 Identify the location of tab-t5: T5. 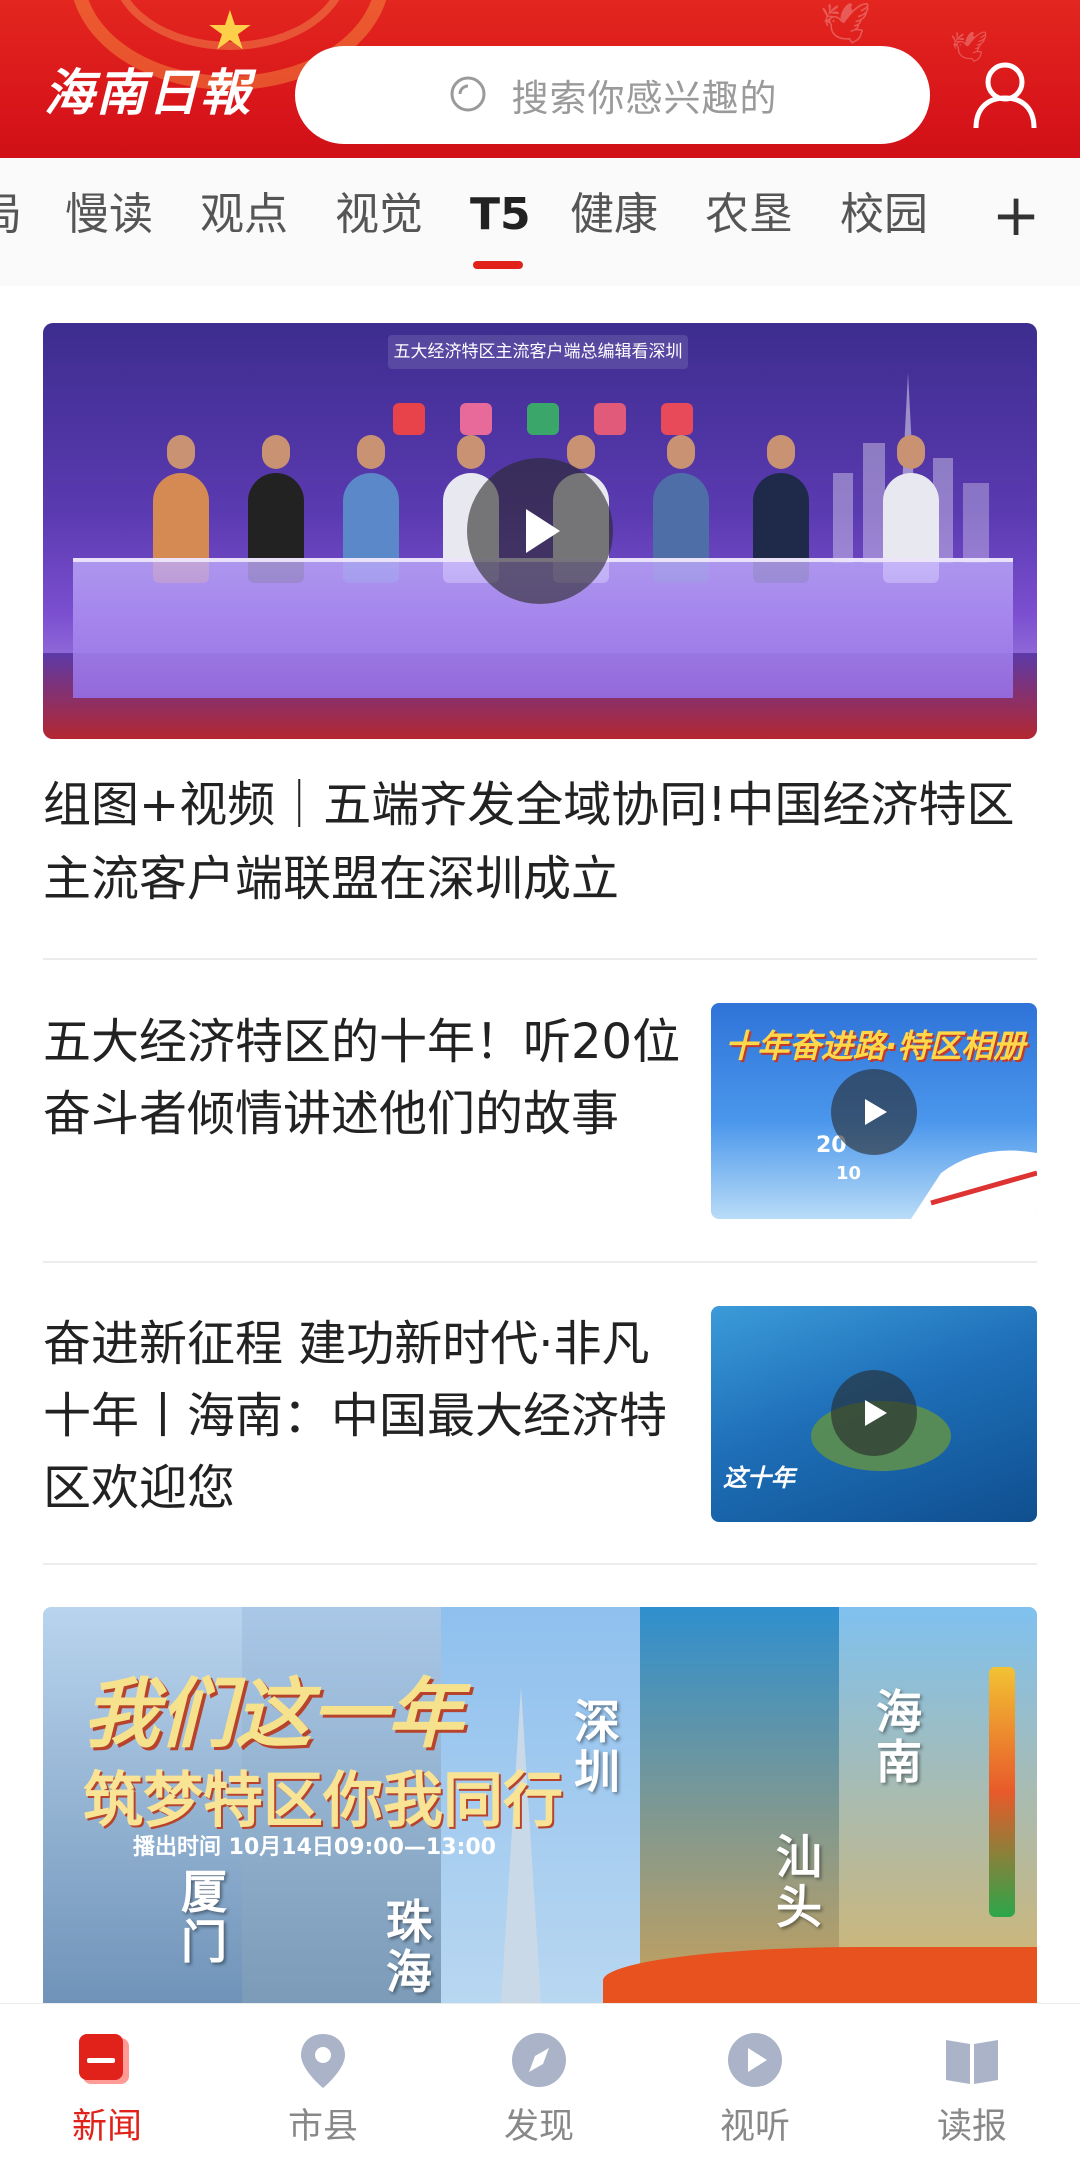
(500, 215).